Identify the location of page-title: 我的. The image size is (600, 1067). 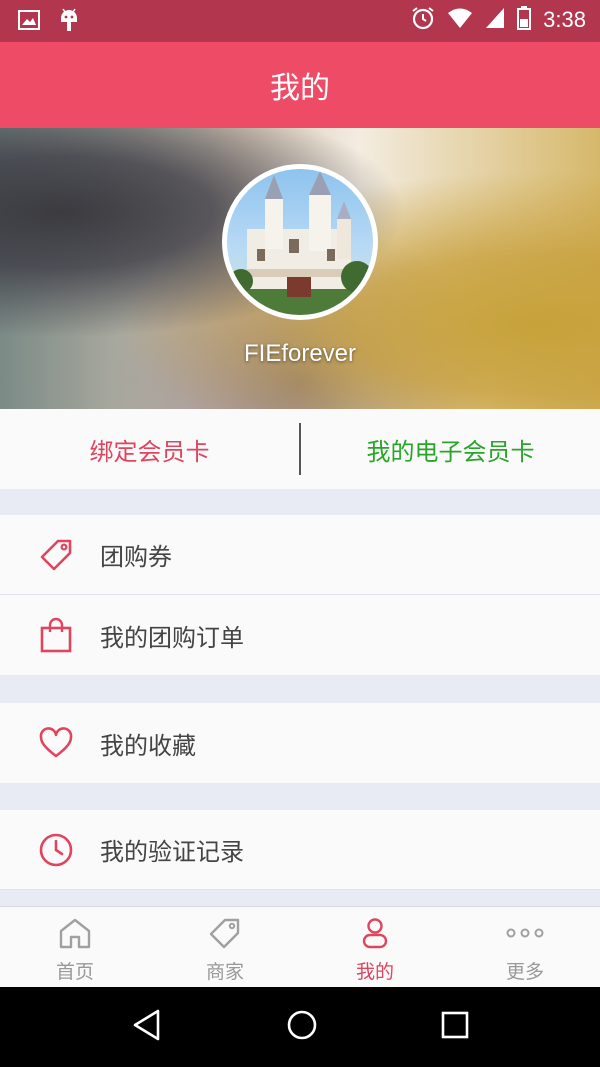
(300, 88).